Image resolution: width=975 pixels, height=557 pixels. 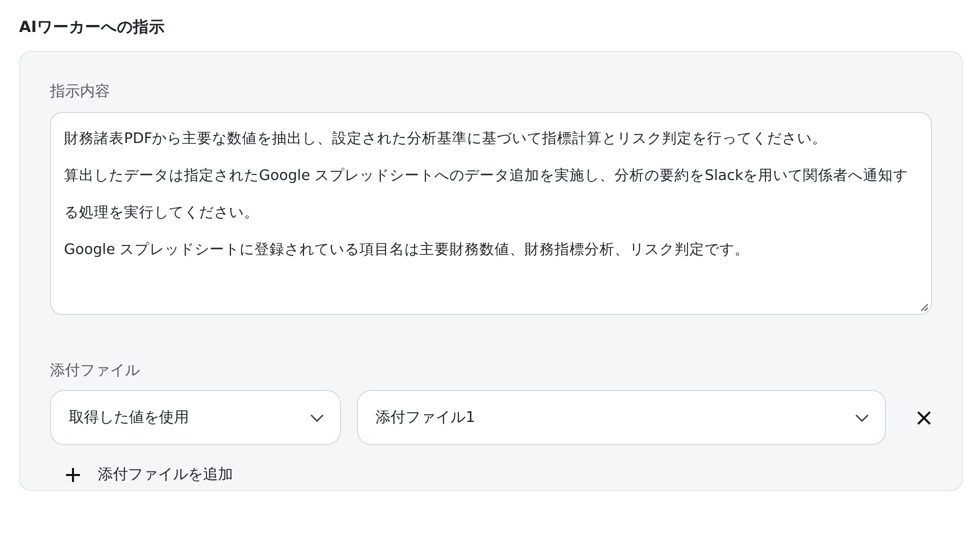 I want to click on instruction-text: 算出したデータは指定されたGoogle スプレッドシートへのデータ追加を実施し、分析の要約をSlackを用いて関係者へ通知する処理を実行してください。, so click(x=487, y=194).